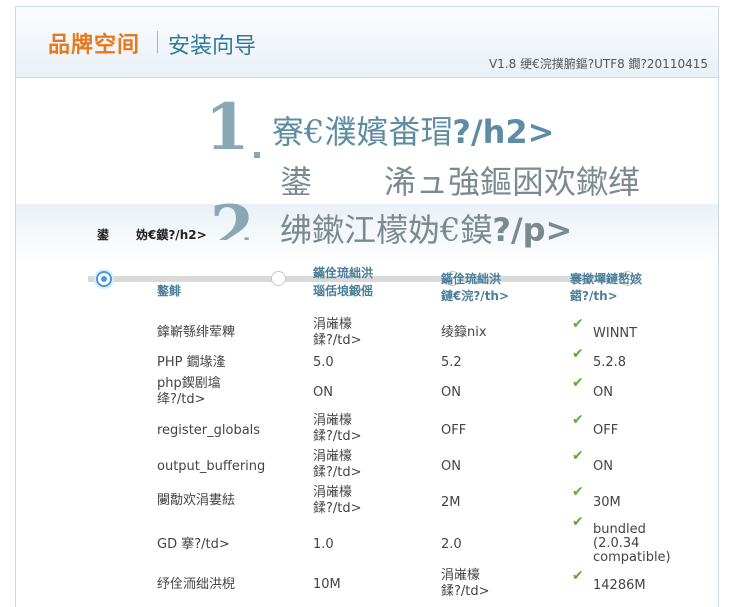 This screenshot has width=731, height=607. What do you see at coordinates (632, 543) in the screenshot?
I see `row-7-current: bundled (2.0.34 compatible)` at bounding box center [632, 543].